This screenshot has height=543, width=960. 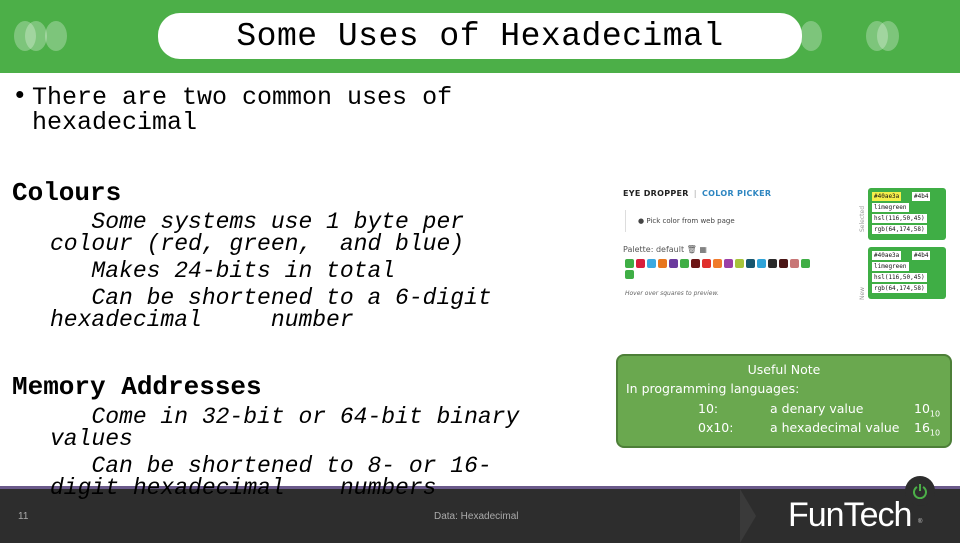 What do you see at coordinates (67, 193) in the screenshot?
I see `section-heading-colours: Colours` at bounding box center [67, 193].